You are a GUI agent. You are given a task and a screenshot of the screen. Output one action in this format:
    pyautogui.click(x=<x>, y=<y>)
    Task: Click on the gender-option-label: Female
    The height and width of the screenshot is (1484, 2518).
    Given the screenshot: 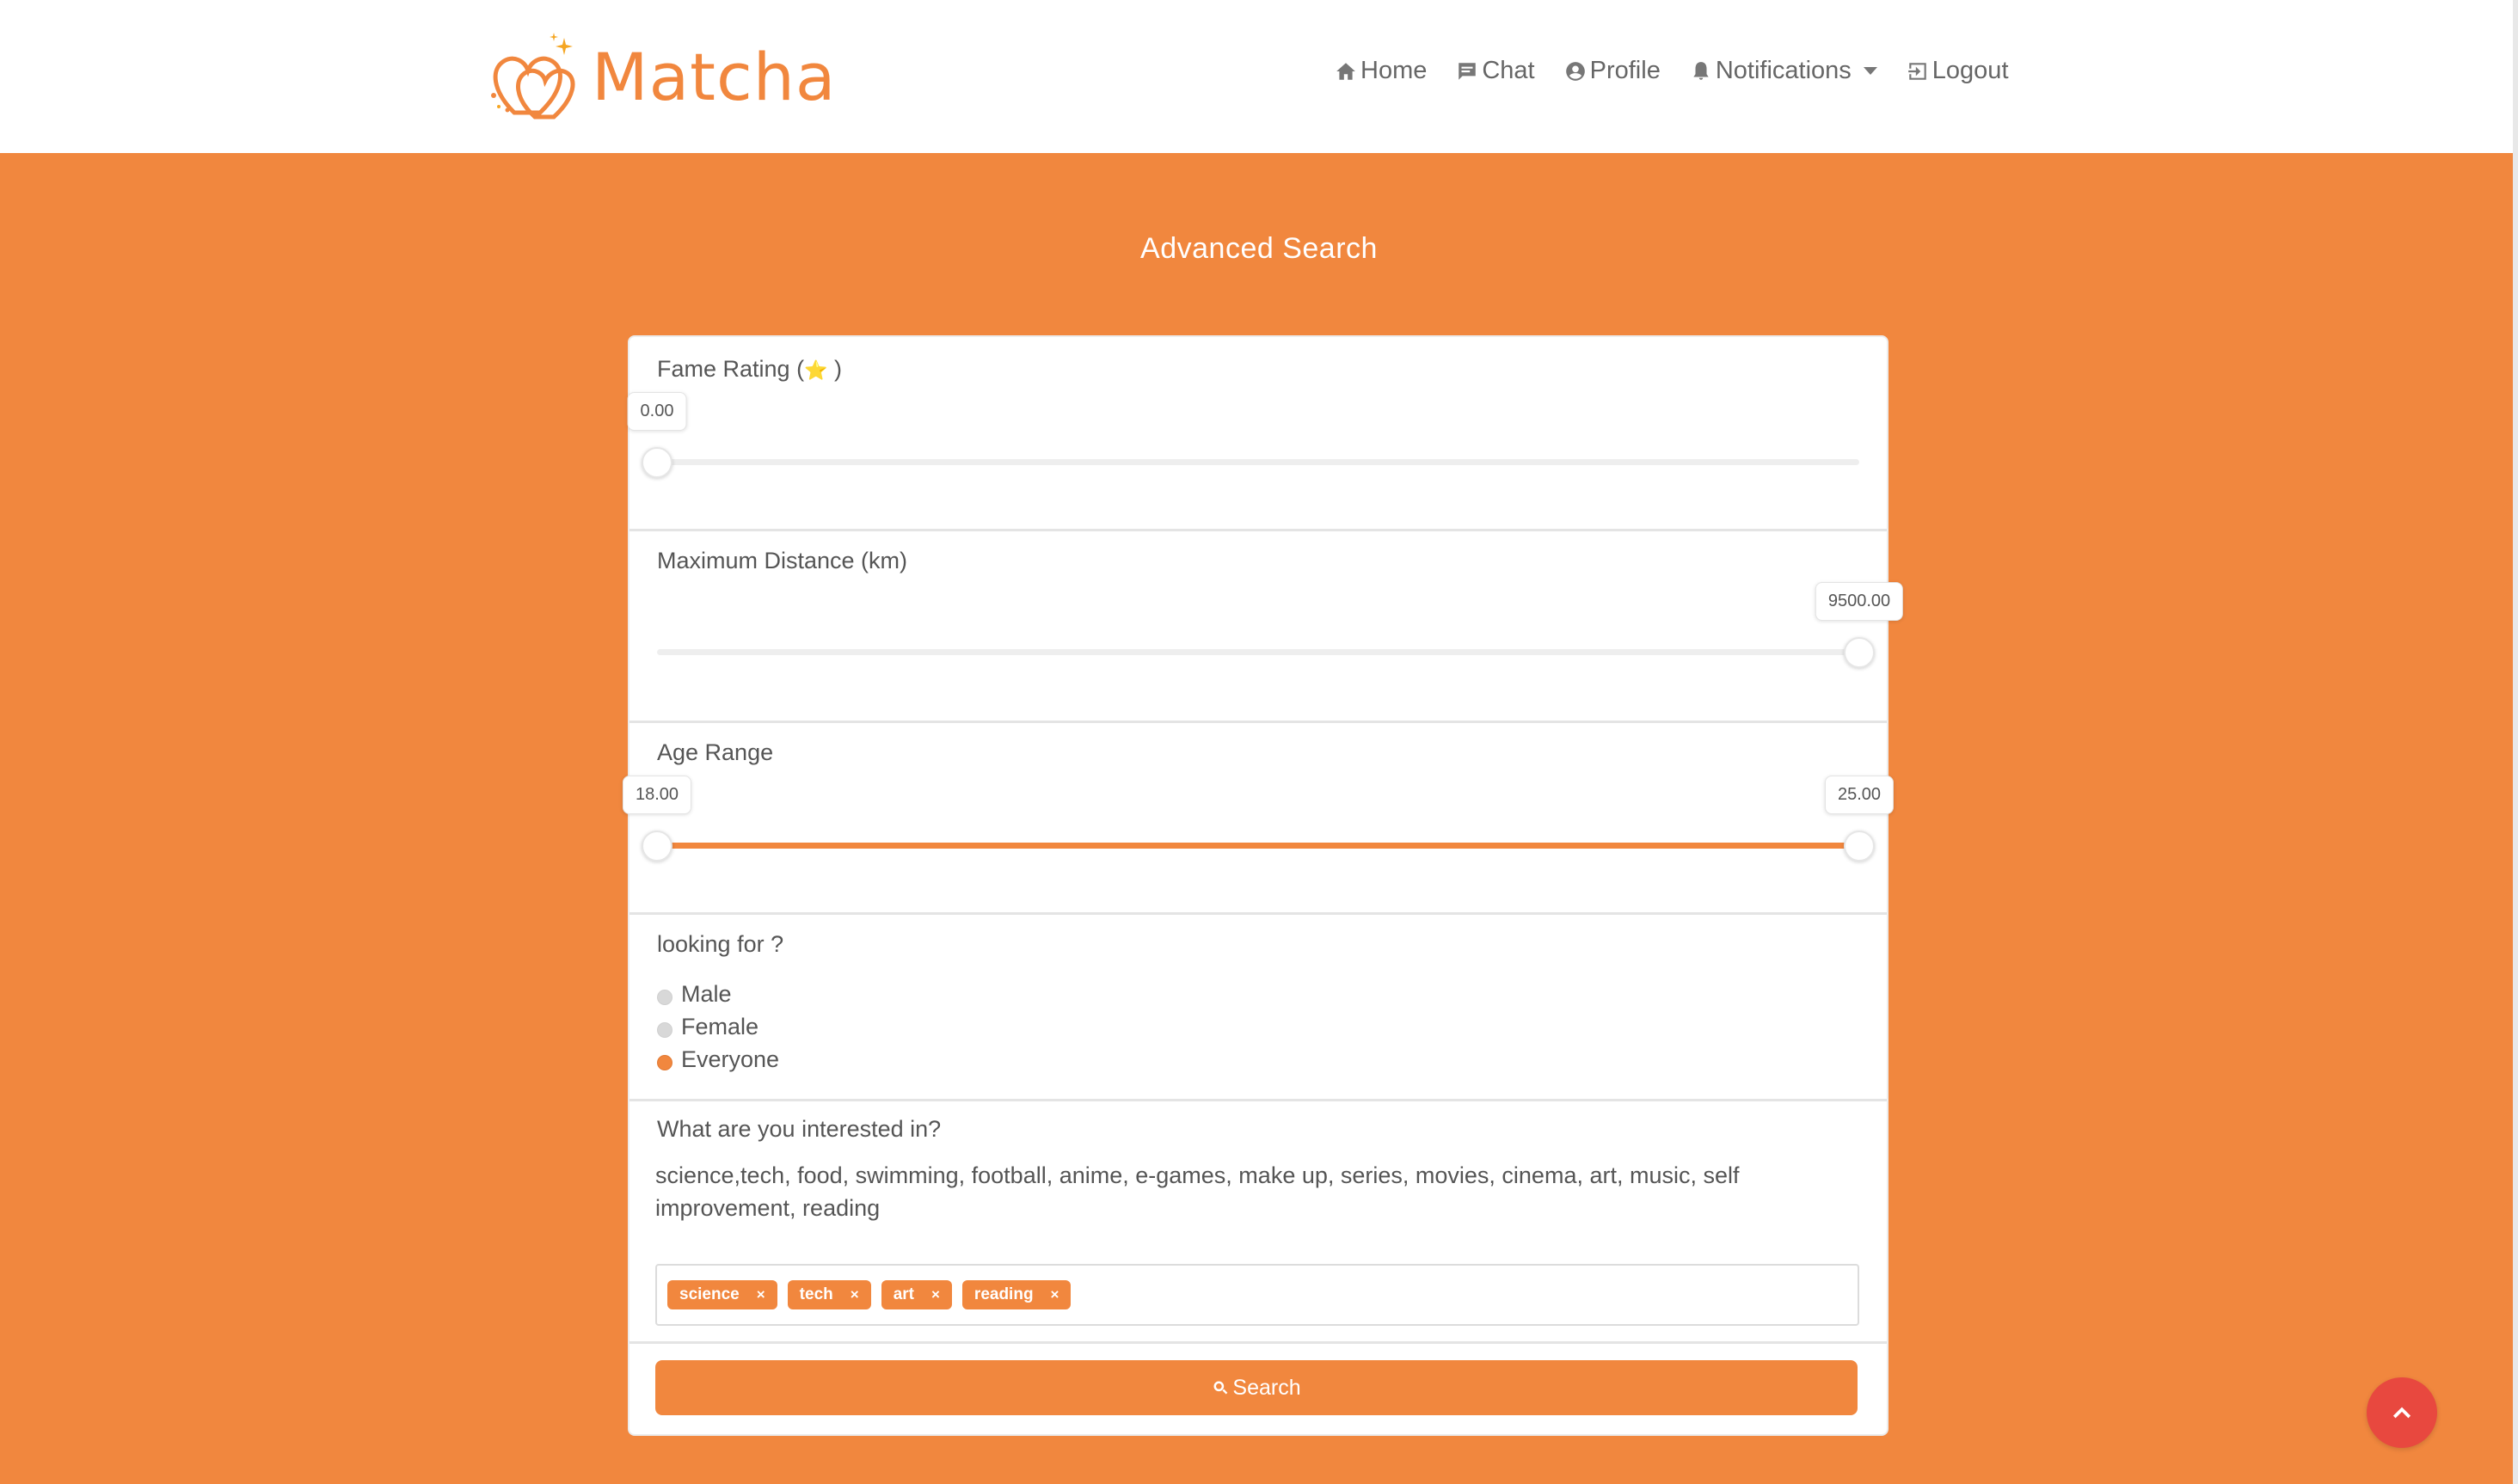 What is the action you would take?
    pyautogui.click(x=720, y=1026)
    